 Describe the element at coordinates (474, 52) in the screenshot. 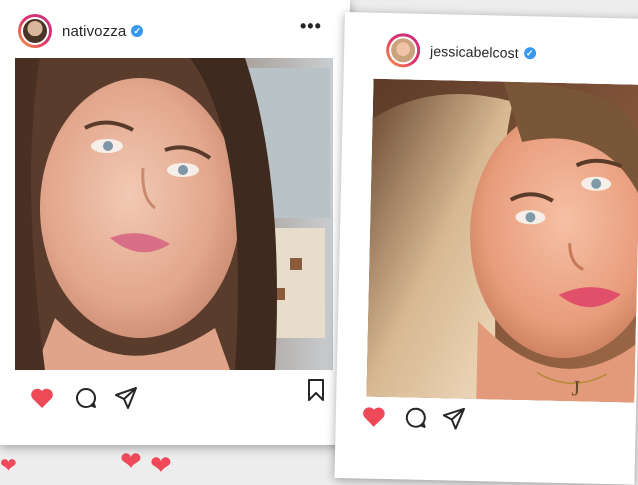

I see `username: jessicabelcost` at that location.